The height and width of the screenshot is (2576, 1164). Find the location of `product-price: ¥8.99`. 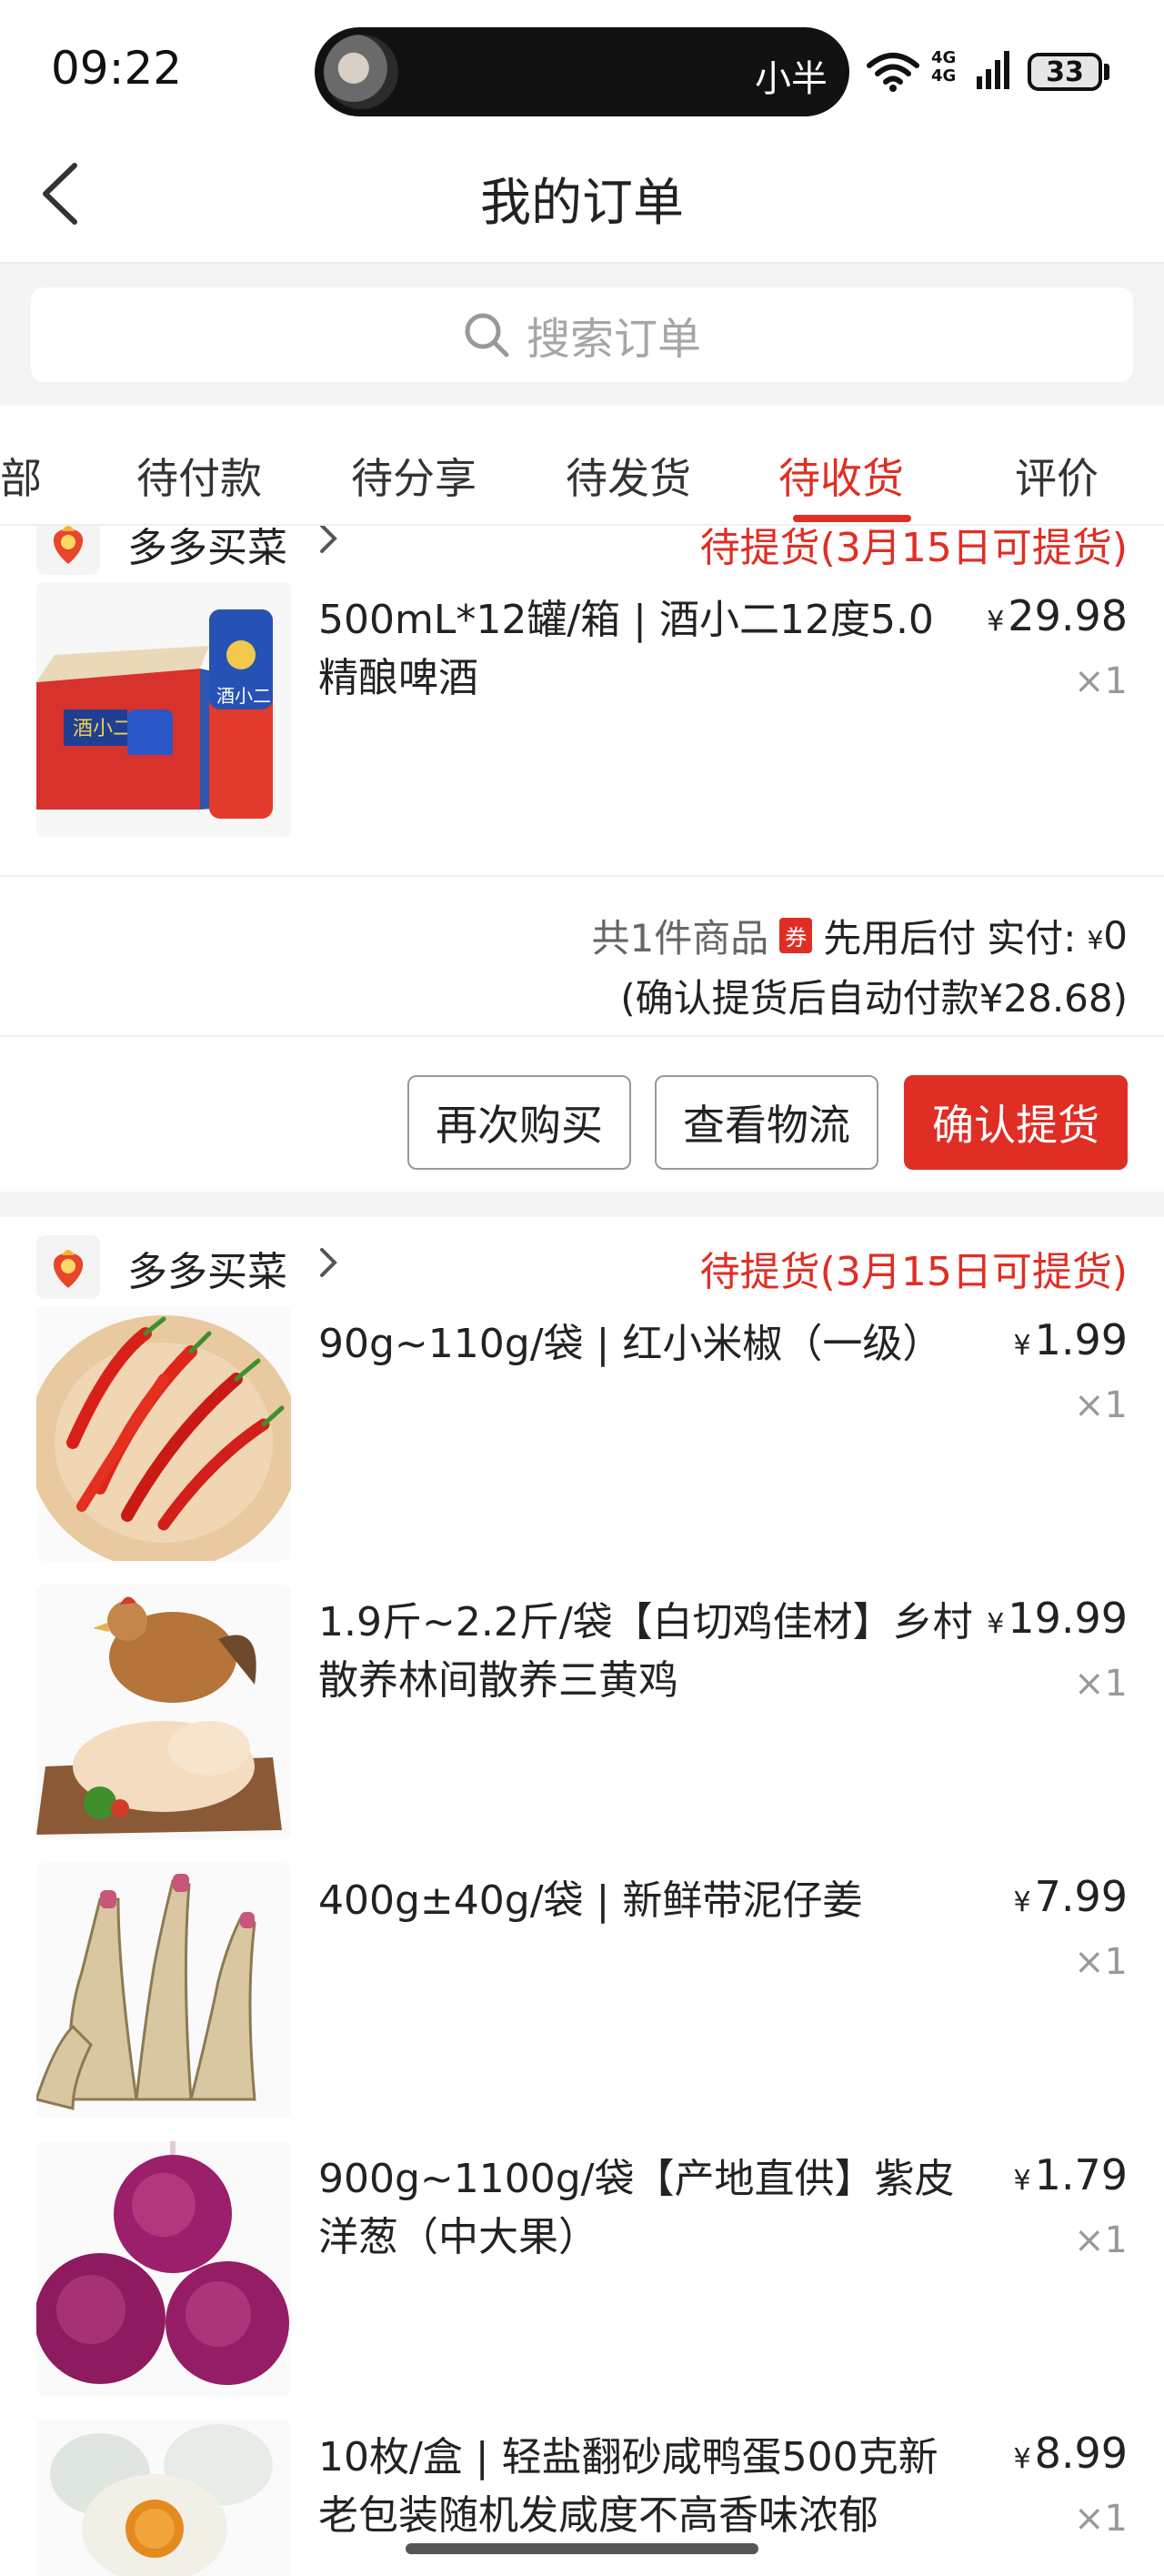

product-price: ¥8.99 is located at coordinates (1070, 2453).